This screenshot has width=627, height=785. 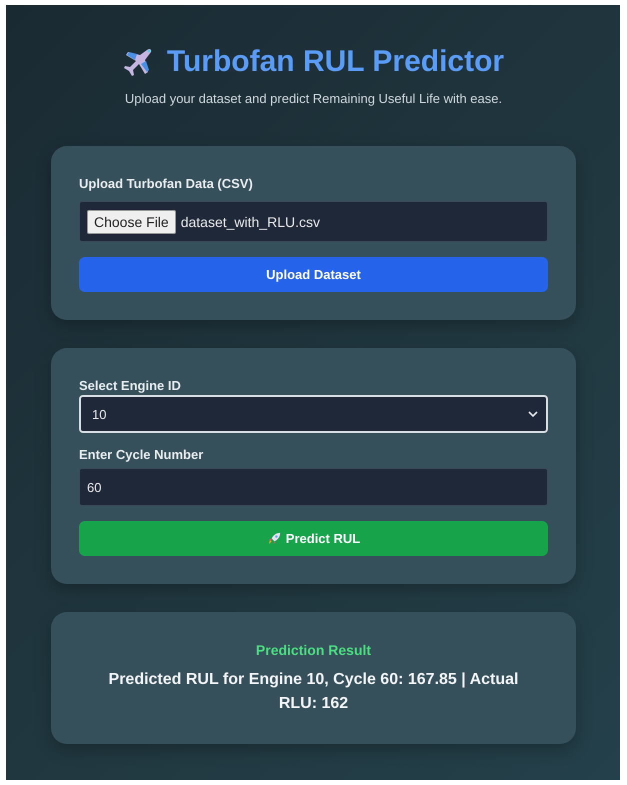 I want to click on choose-file-button: Choose File, so click(x=131, y=222).